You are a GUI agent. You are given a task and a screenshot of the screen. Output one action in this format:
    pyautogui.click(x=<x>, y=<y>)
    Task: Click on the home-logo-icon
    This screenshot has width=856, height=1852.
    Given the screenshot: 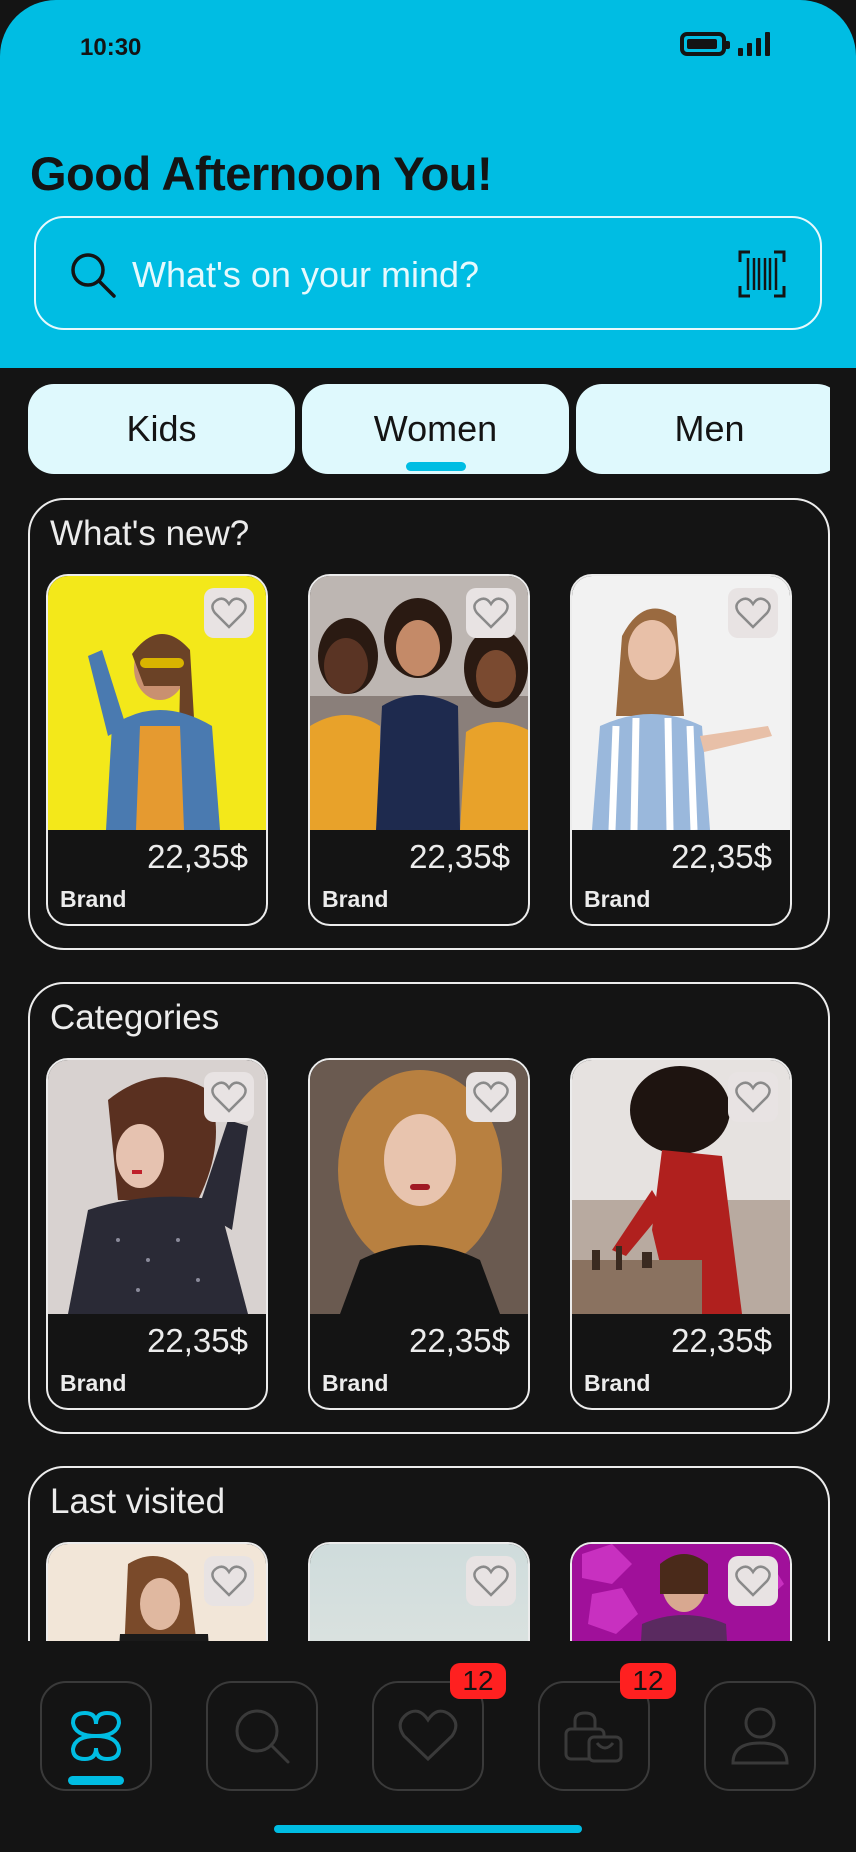 What is the action you would take?
    pyautogui.click(x=96, y=1736)
    